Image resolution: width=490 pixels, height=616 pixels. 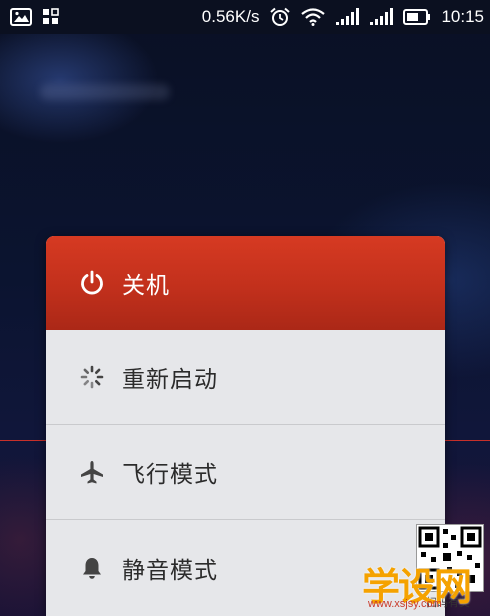 I want to click on image-icon, so click(x=21, y=17).